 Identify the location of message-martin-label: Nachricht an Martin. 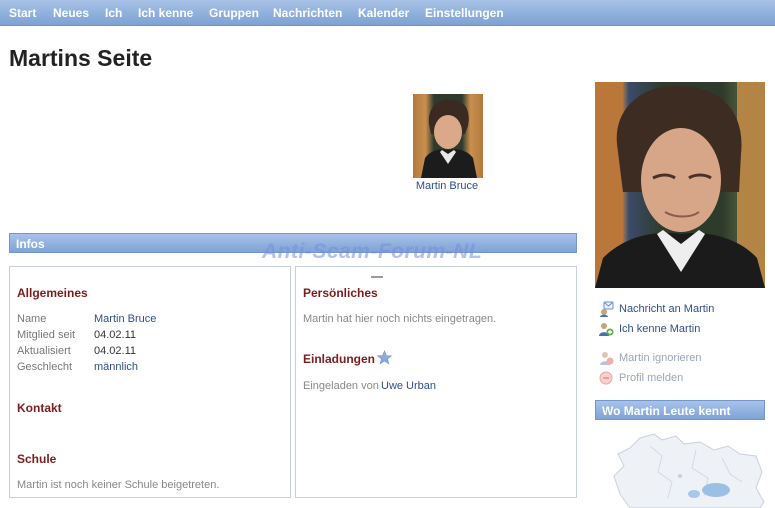
(667, 309).